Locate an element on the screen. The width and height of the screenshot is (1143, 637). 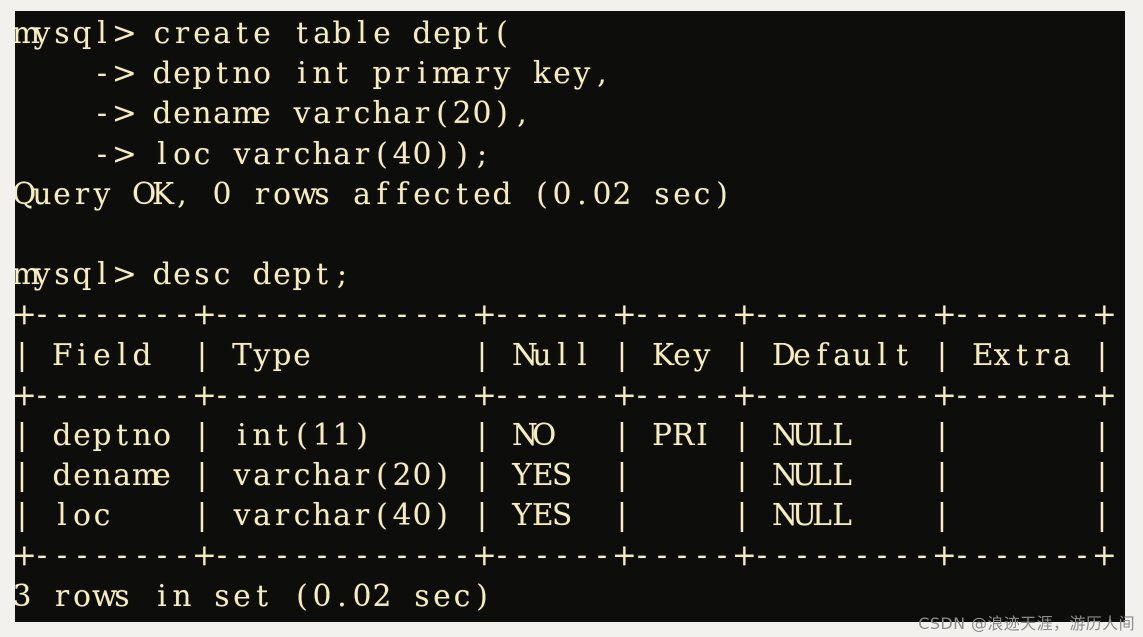
csdn-watermark: CSDN @浪迹天涯，游历人间 is located at coordinates (1026, 623).